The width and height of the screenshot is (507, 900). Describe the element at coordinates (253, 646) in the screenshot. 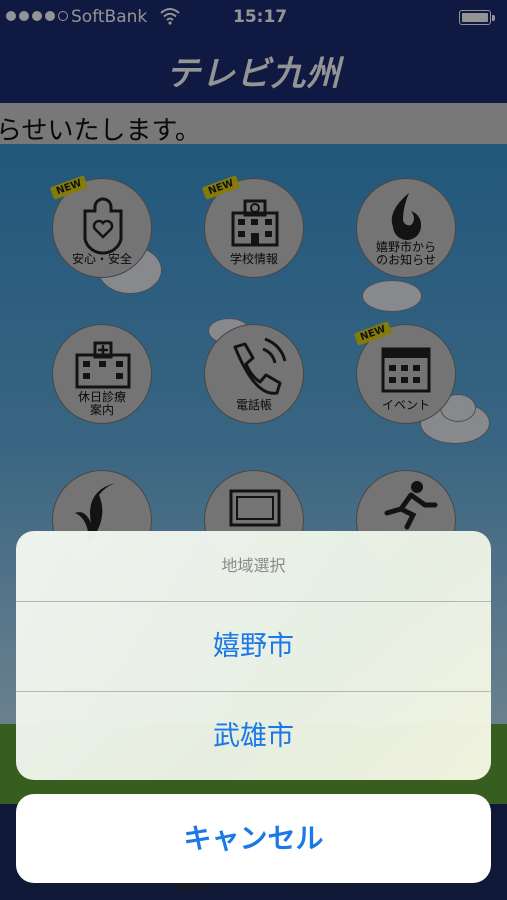

I see `option-ureshino-button: 嬉野市` at that location.